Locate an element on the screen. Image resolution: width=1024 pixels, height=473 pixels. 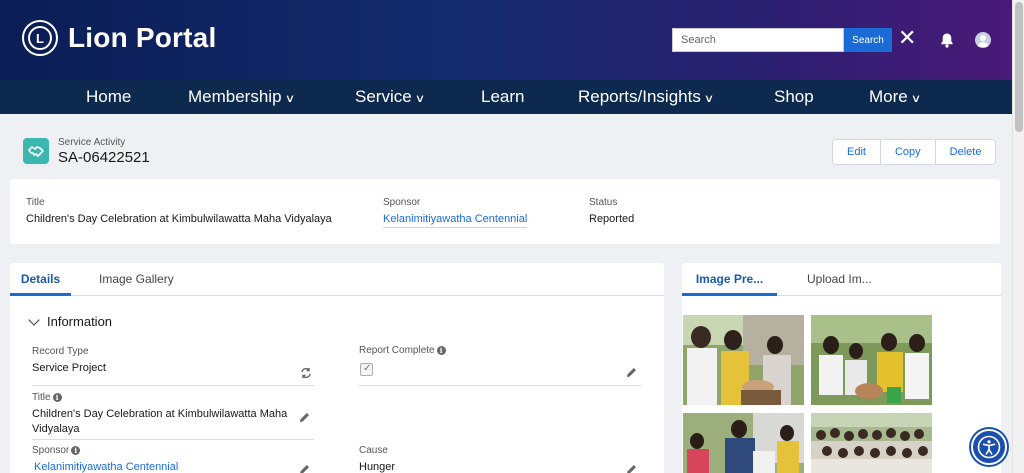
record-object-type: Service Activity is located at coordinates (92, 142).